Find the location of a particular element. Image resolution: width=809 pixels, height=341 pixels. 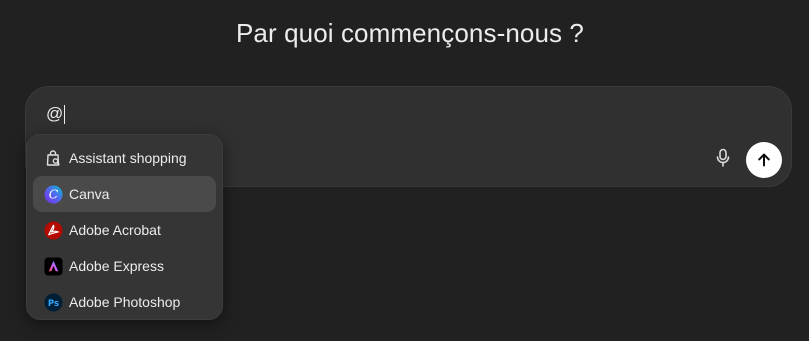

microphone-icon is located at coordinates (723, 157).